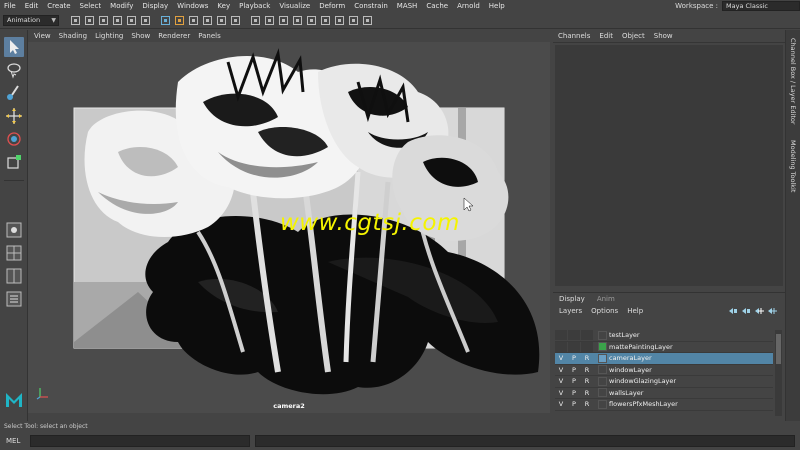 The height and width of the screenshot is (450, 800). I want to click on menu-arnold: Arnold, so click(468, 6).